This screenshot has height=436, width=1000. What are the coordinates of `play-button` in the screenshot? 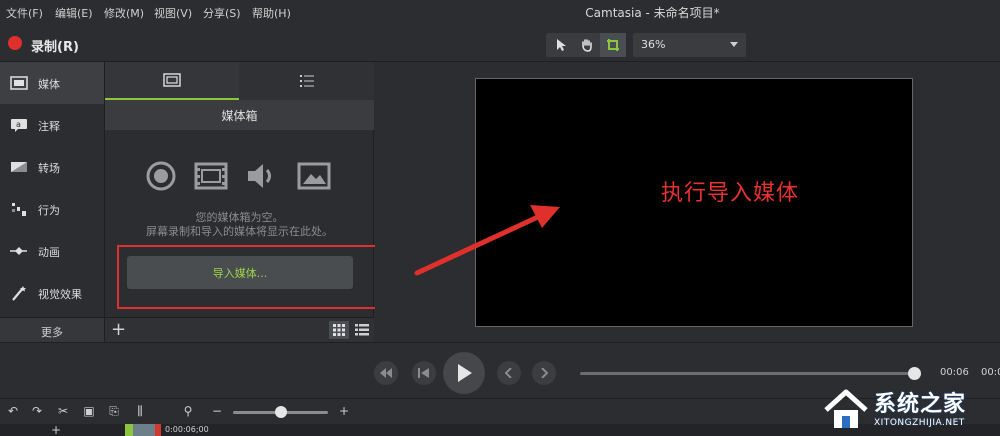 It's located at (464, 373).